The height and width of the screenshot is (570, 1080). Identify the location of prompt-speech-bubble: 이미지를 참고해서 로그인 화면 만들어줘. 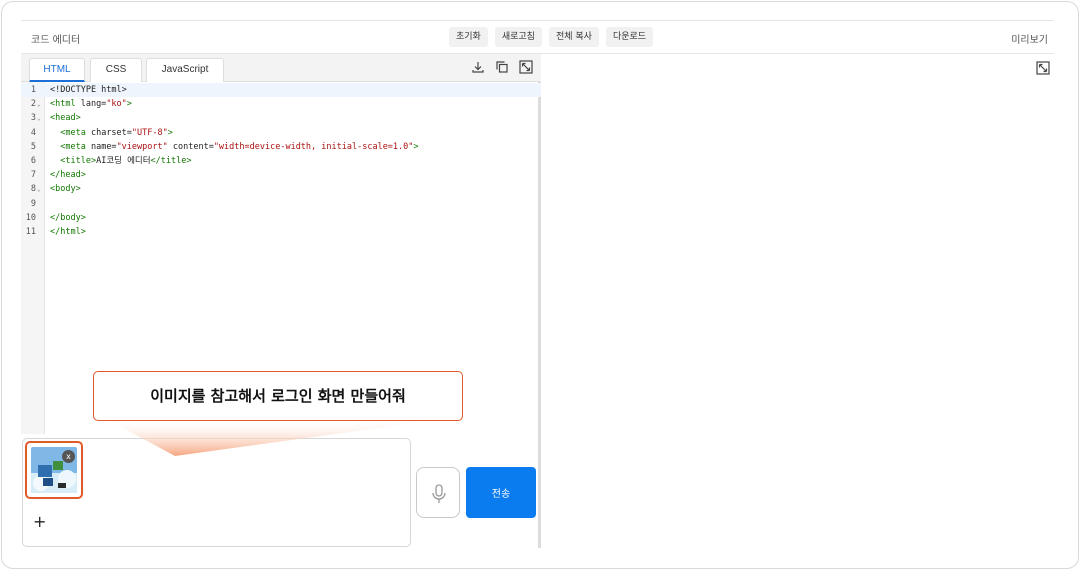
(278, 396).